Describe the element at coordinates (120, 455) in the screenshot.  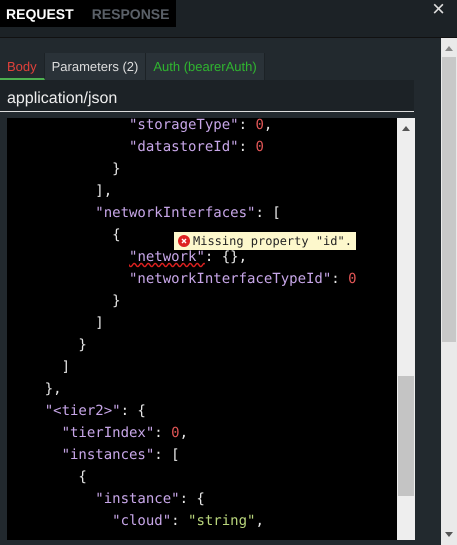
I see `code-line: "instances": [` at that location.